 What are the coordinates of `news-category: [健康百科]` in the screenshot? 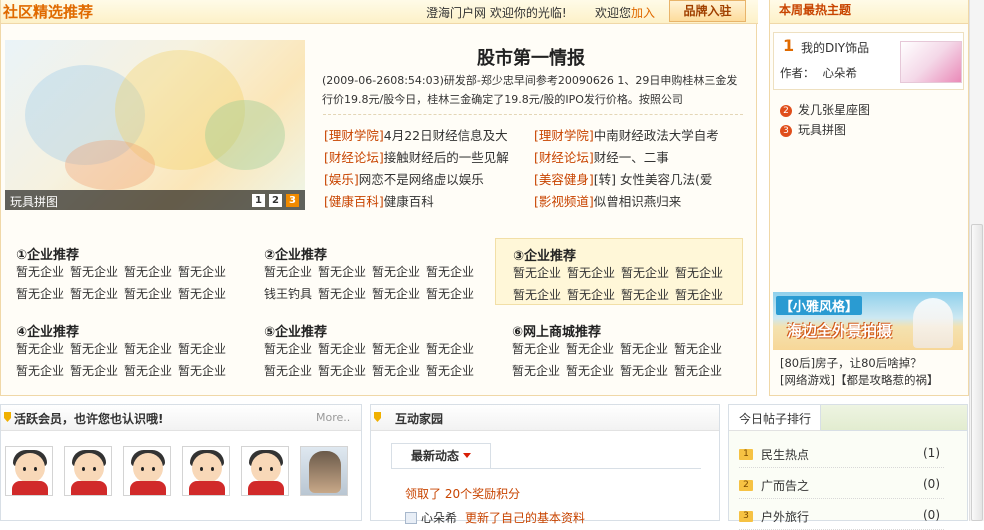 It's located at (354, 201).